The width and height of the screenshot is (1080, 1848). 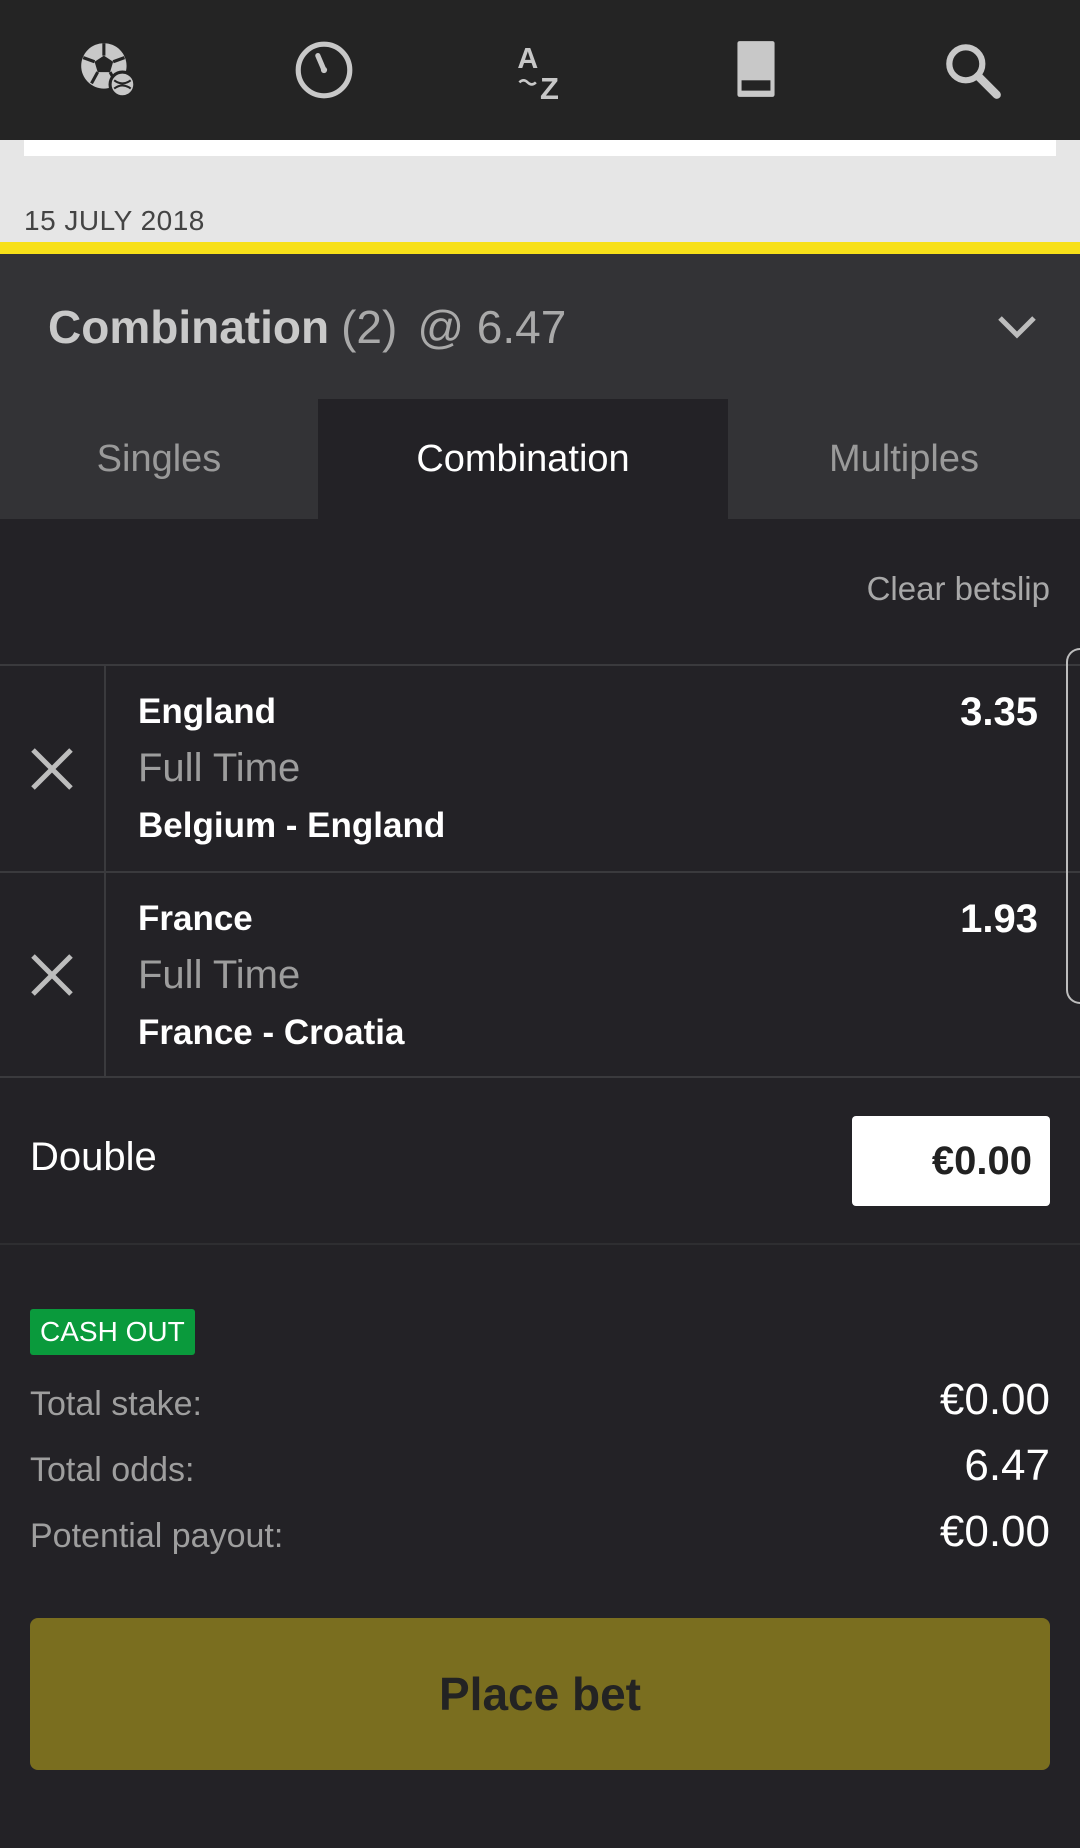 I want to click on selection-odds: 3.35, so click(x=999, y=712).